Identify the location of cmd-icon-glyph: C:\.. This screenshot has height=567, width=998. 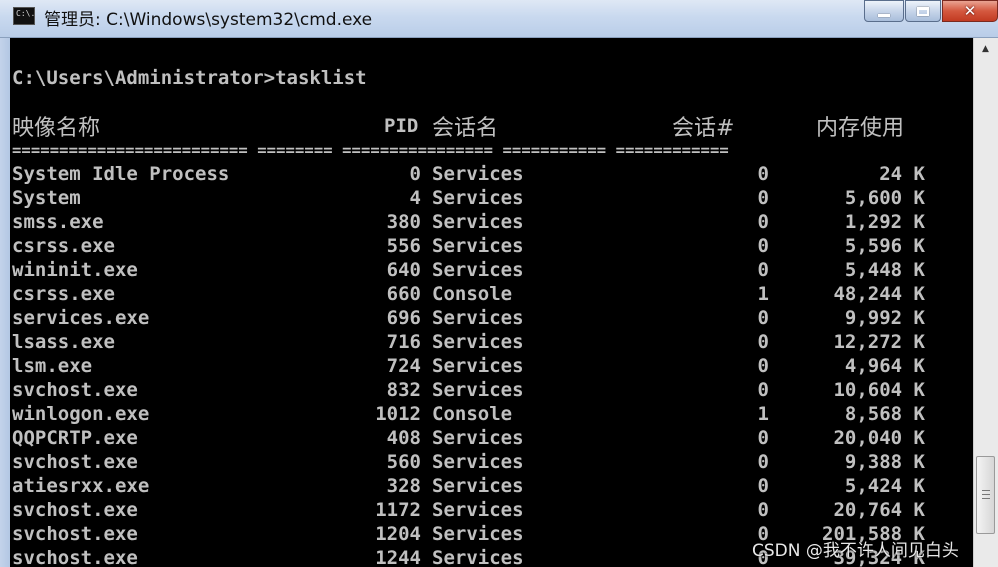
(26, 13).